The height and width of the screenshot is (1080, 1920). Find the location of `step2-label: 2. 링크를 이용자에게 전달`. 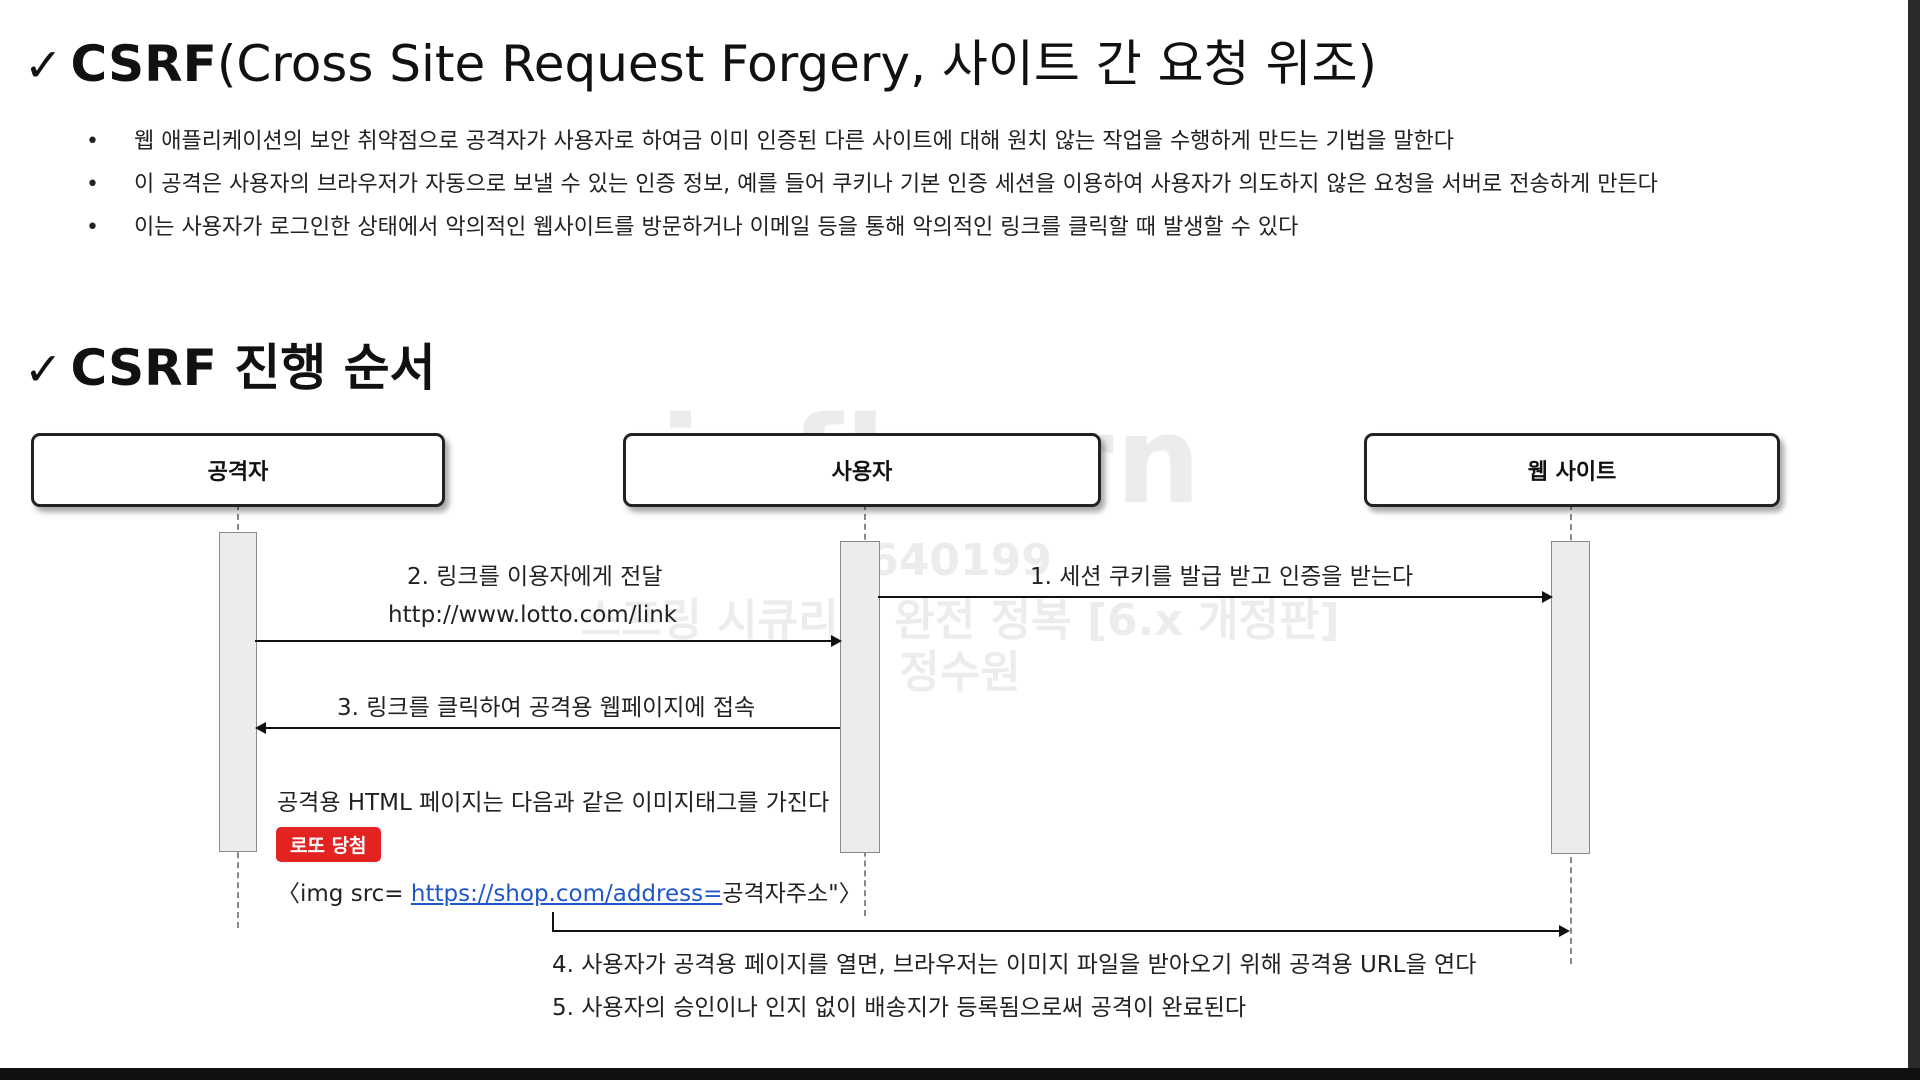

step2-label: 2. 링크를 이용자에게 전달 is located at coordinates (535, 577).